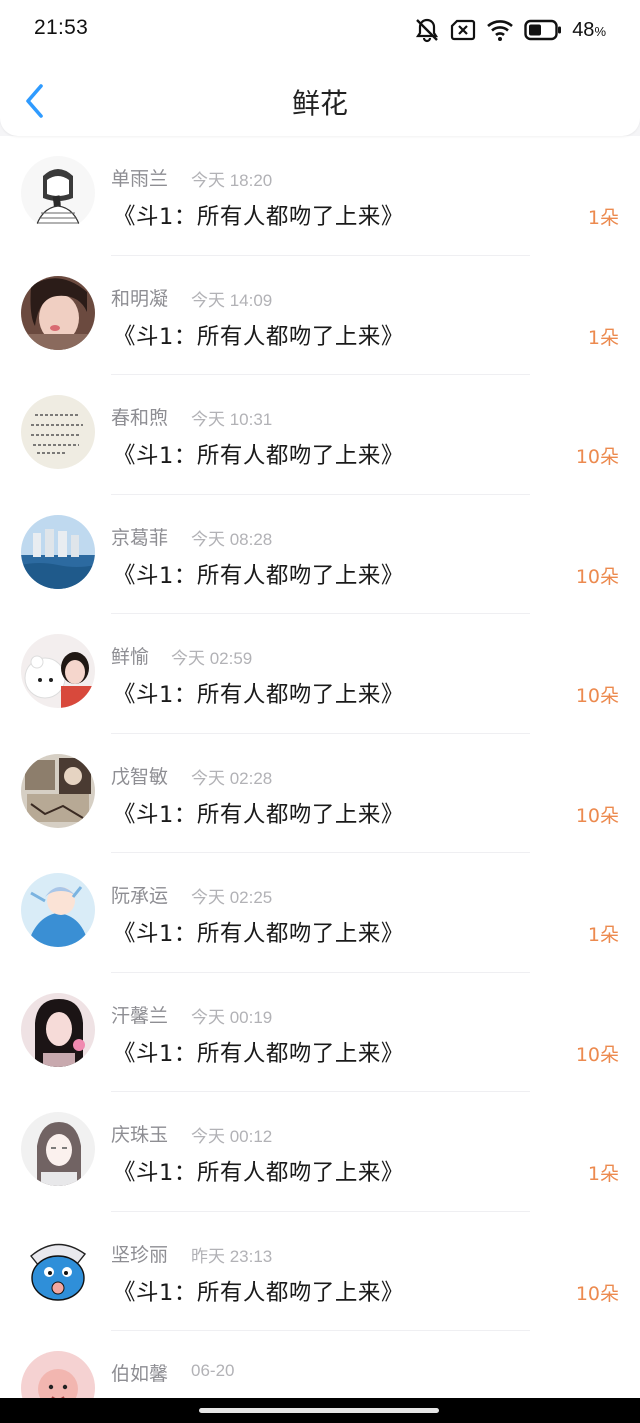 The width and height of the screenshot is (640, 1423). What do you see at coordinates (140, 776) in the screenshot?
I see `sender-name: 戊智敏` at bounding box center [140, 776].